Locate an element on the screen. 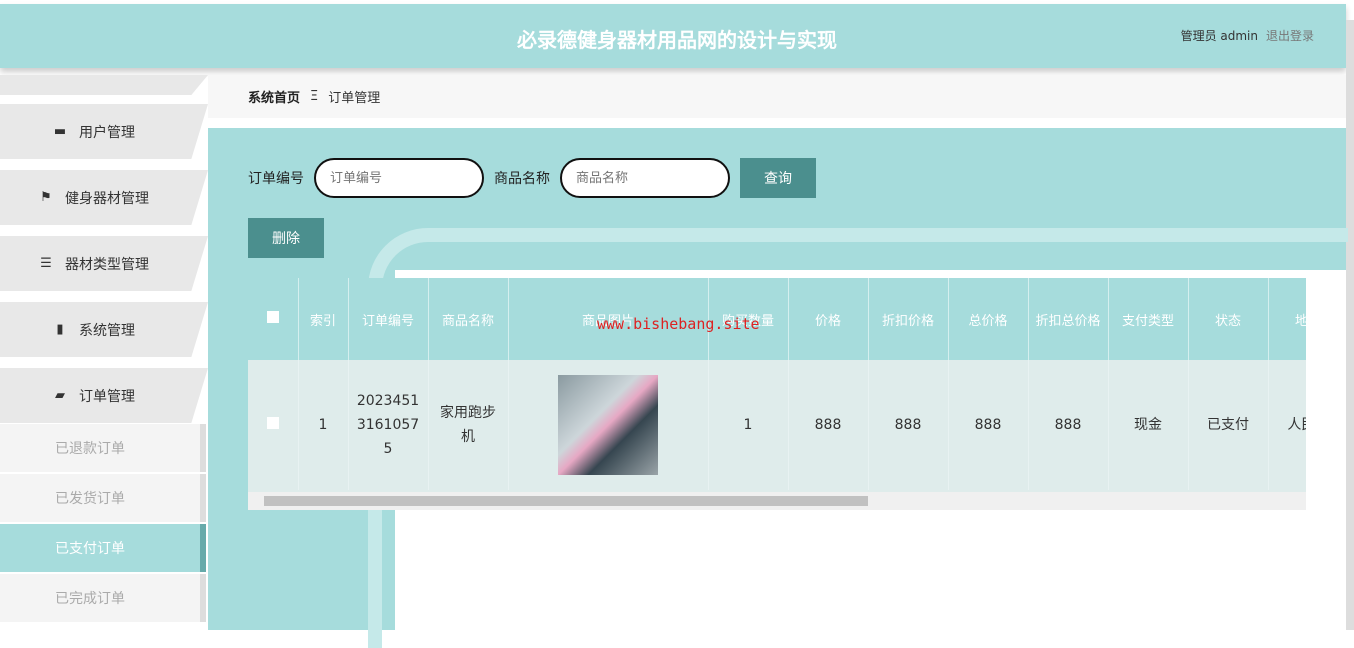  watermark: www.bishebang.site is located at coordinates (678, 324).